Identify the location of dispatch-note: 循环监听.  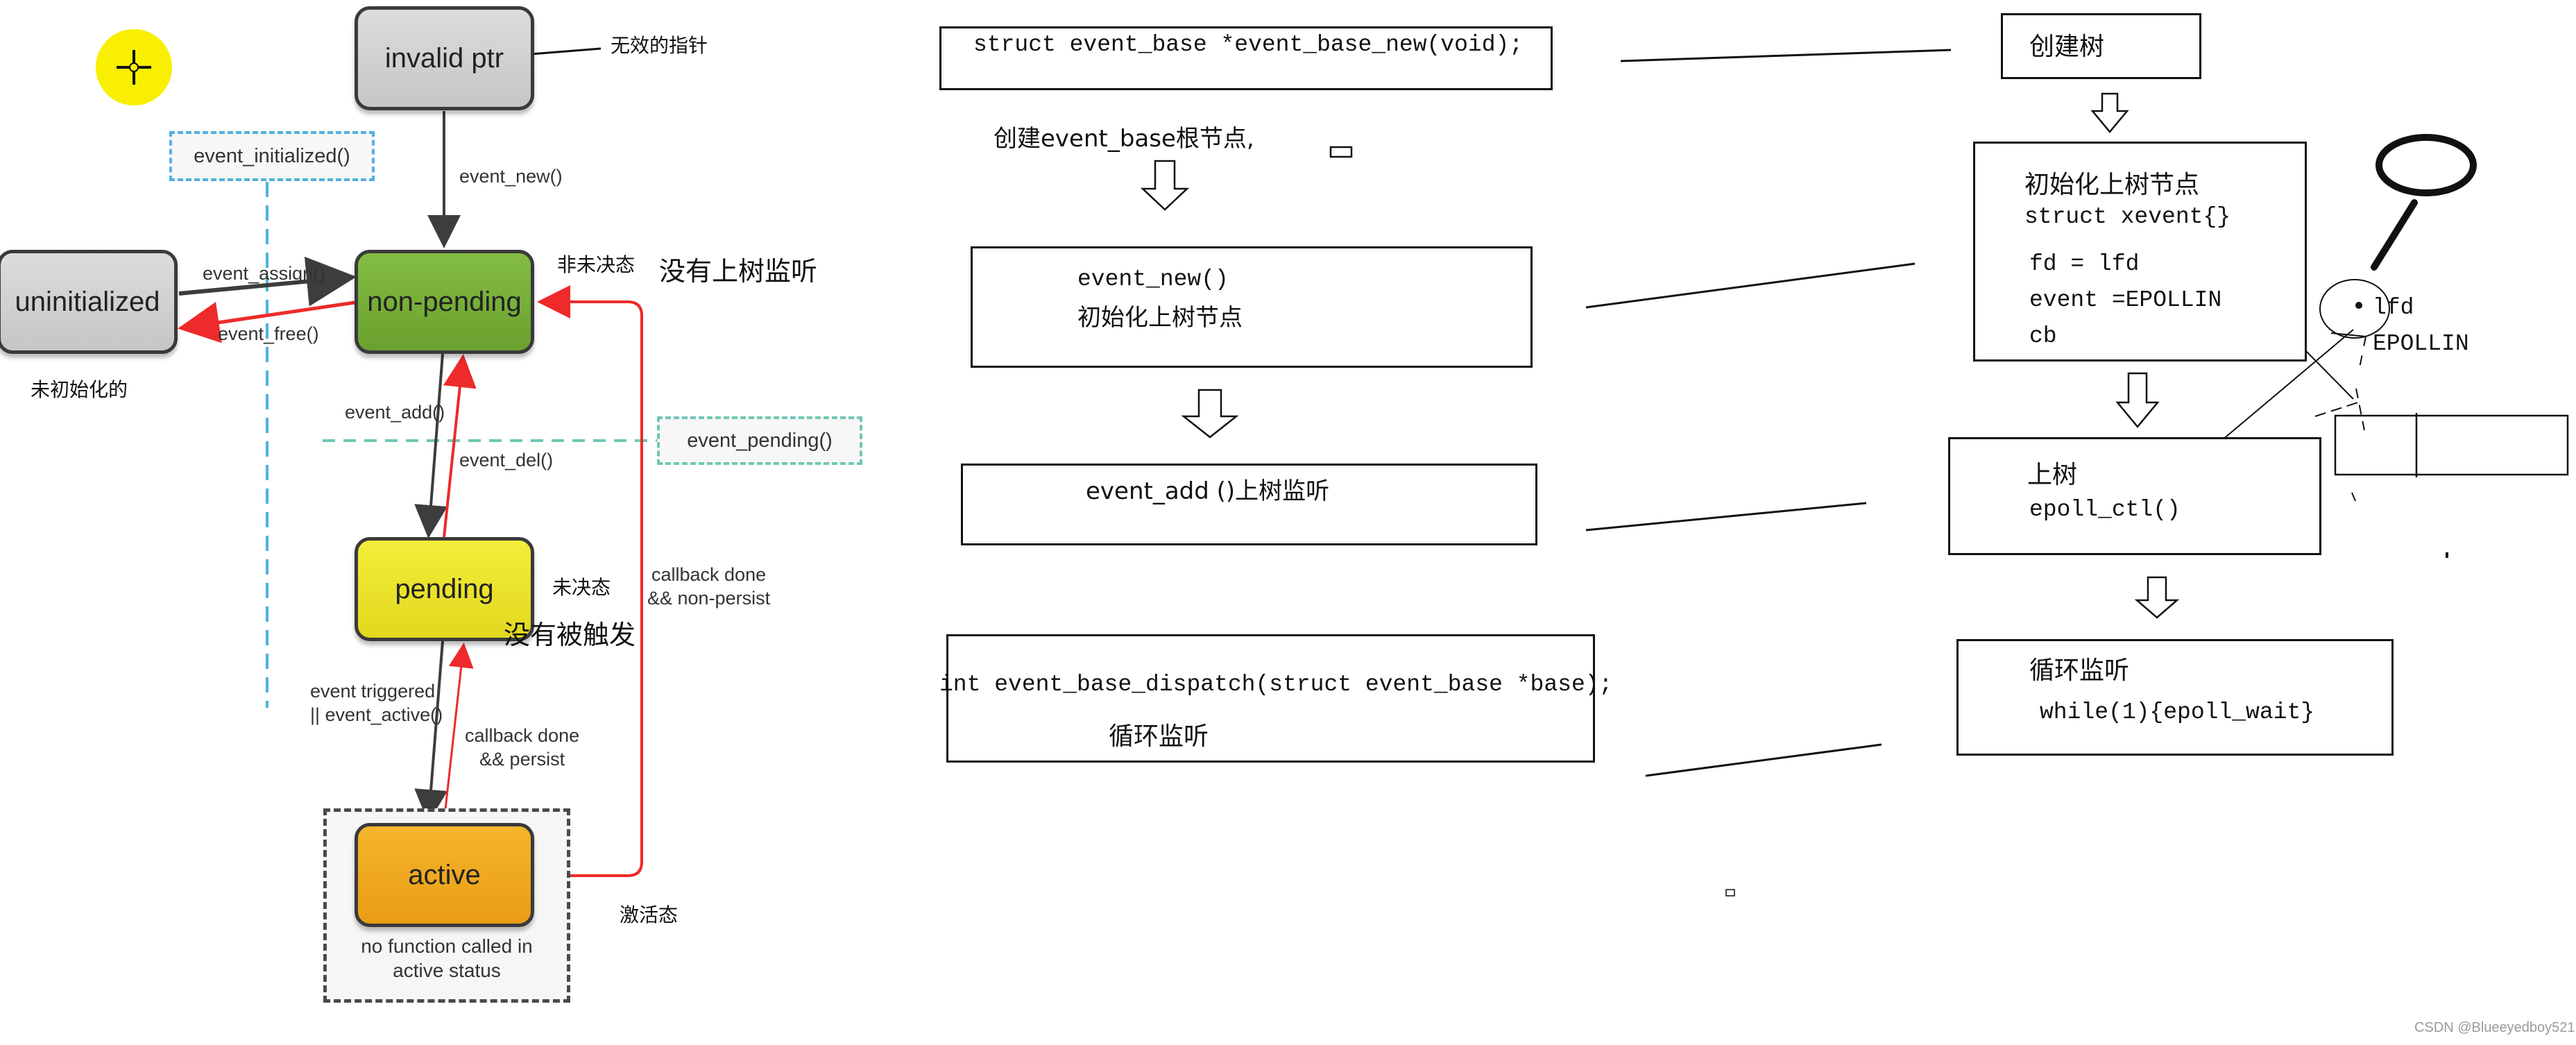
(1159, 736).